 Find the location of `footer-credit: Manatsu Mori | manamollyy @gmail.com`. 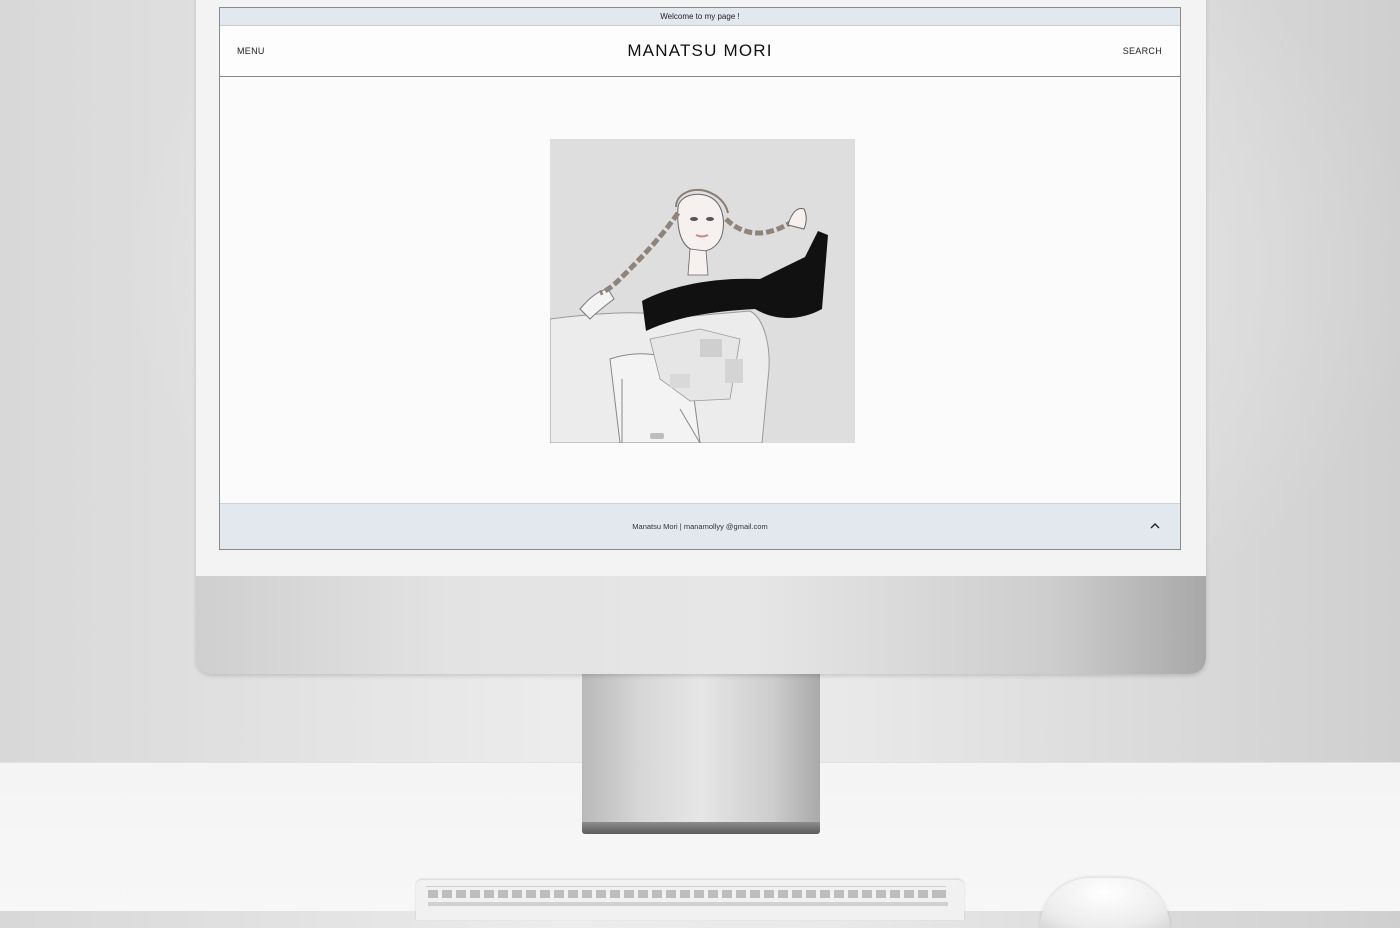

footer-credit: Manatsu Mori | manamollyy @gmail.com is located at coordinates (700, 526).